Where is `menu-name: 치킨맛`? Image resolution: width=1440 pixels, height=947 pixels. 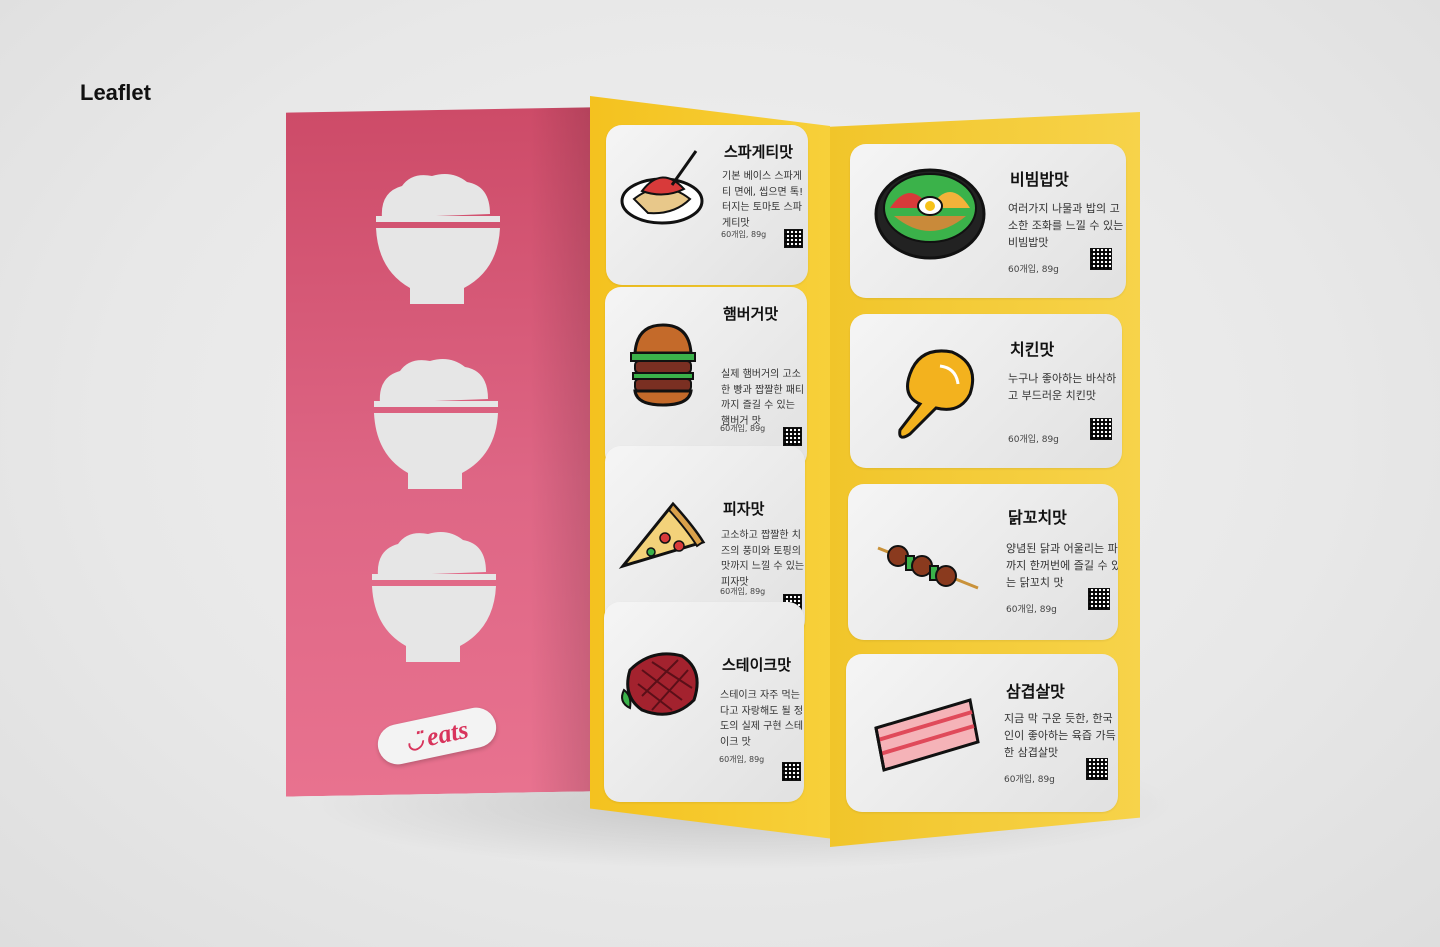
menu-name: 치킨맛 is located at coordinates (1032, 349).